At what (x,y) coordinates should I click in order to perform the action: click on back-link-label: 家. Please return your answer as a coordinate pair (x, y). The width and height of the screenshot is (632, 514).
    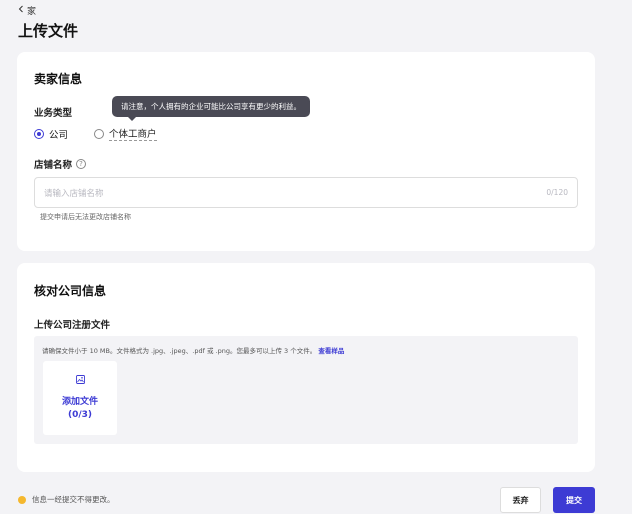
    Looking at the image, I should click on (32, 12).